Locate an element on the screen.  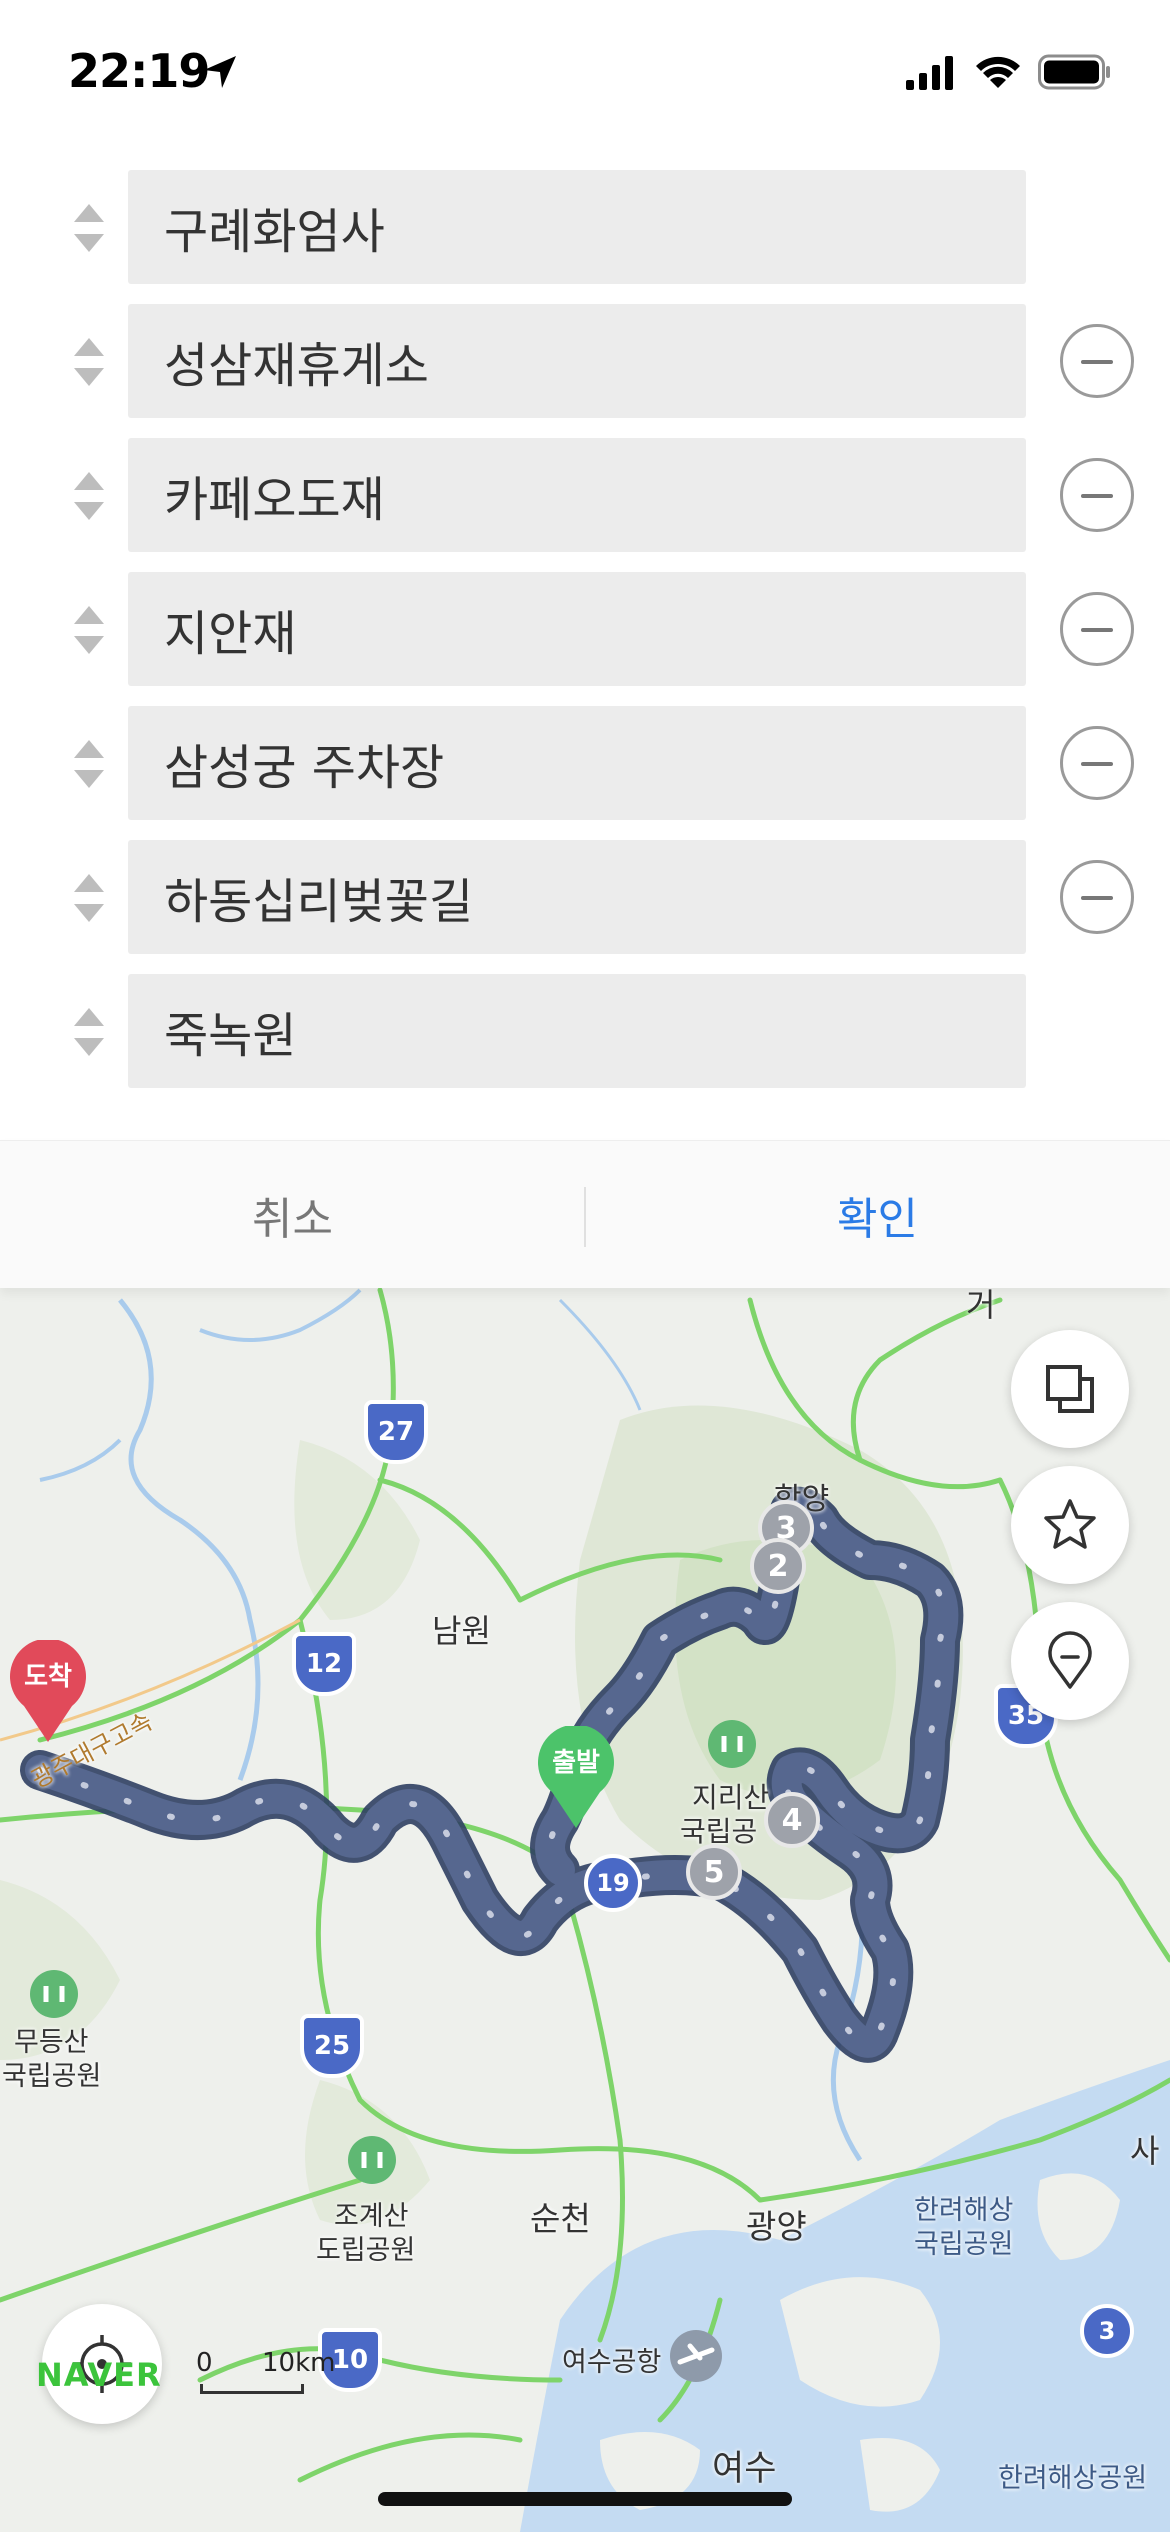
favorite-button is located at coordinates (1070, 1525).